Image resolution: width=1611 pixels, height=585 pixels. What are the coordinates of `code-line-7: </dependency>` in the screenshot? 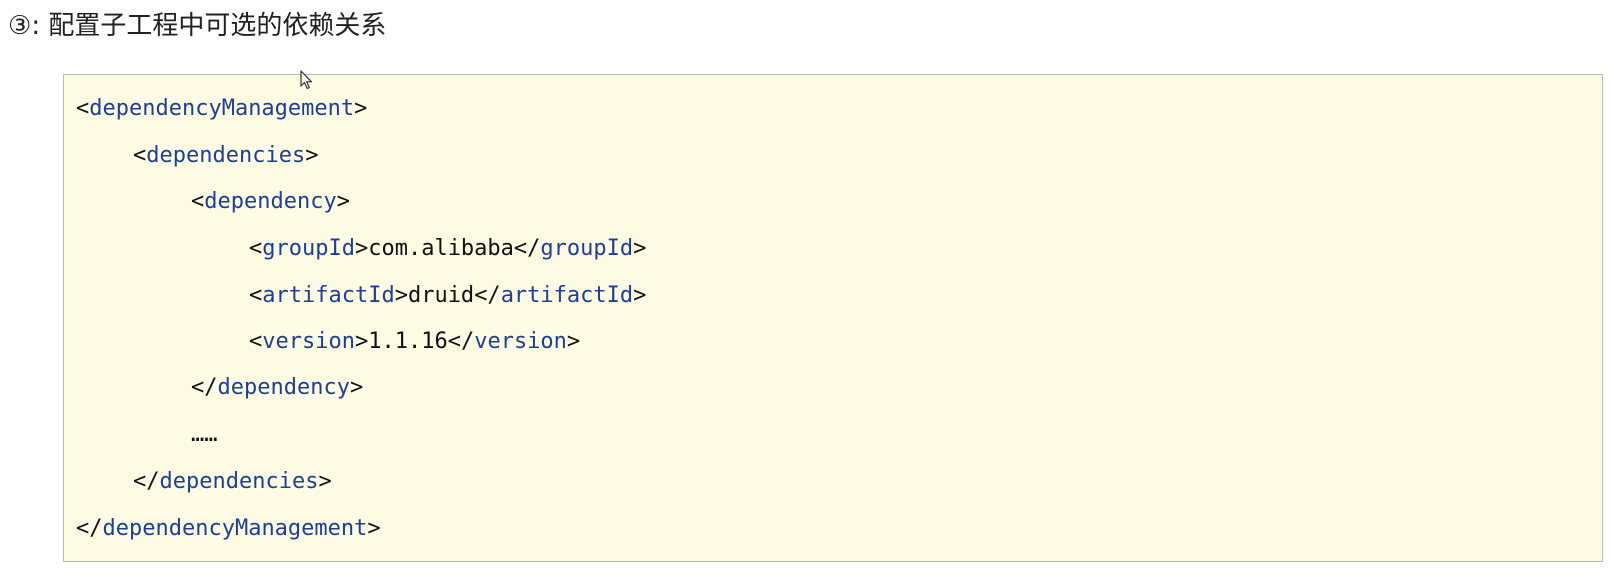 It's located at (277, 388).